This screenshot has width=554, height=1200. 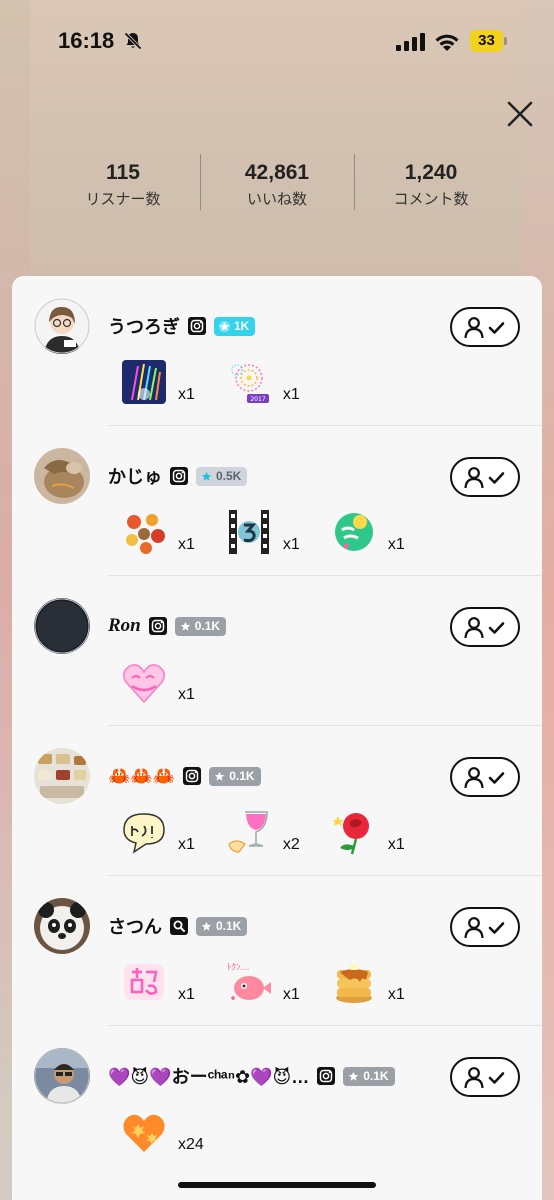 I want to click on gift-count: x2, so click(x=291, y=844).